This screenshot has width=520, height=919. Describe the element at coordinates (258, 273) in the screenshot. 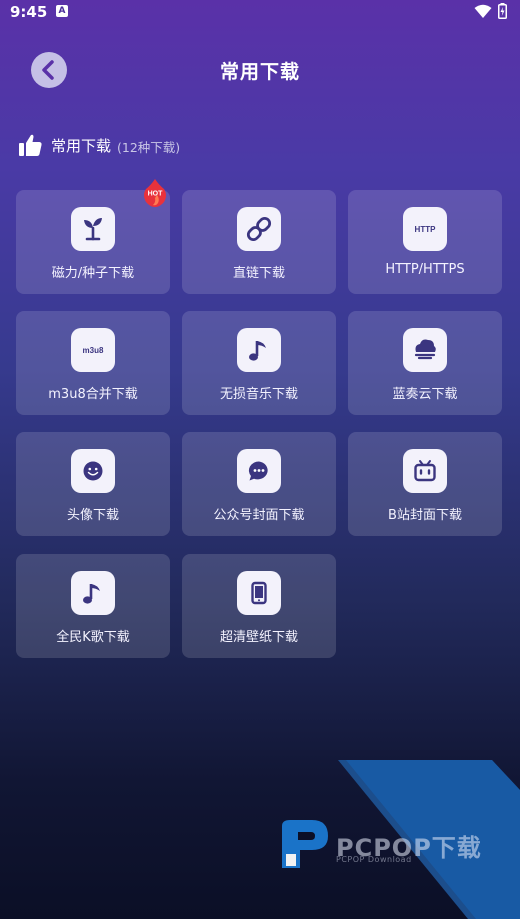

I see `item-label: 直链下载` at that location.